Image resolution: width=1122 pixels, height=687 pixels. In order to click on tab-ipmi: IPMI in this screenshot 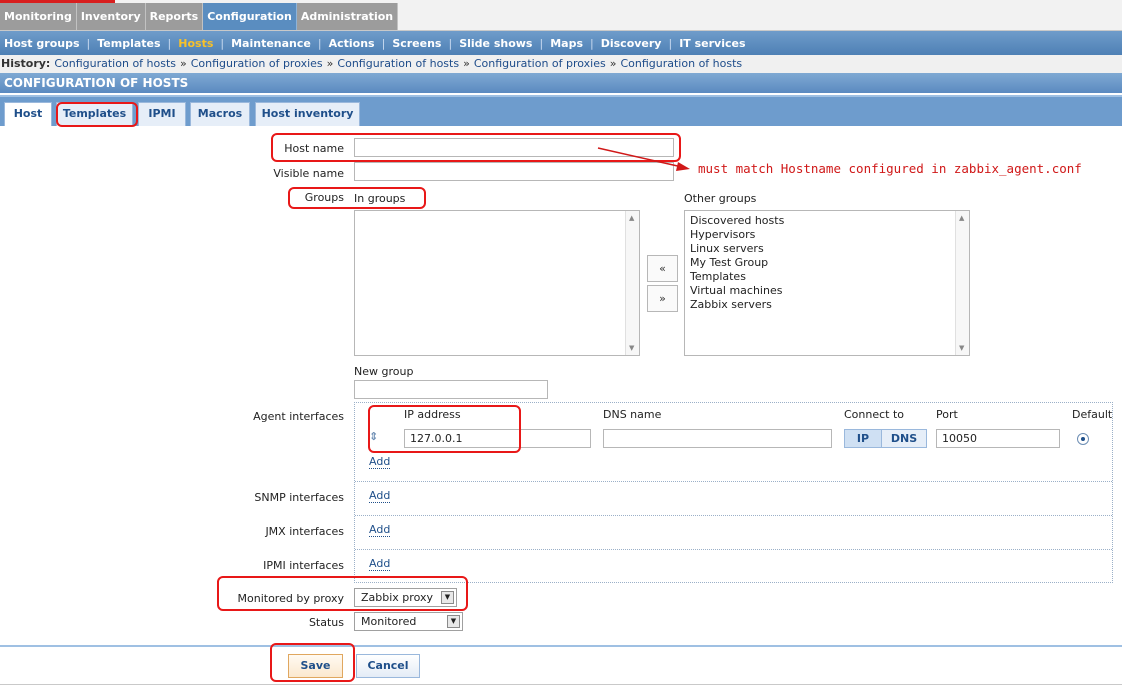, I will do `click(162, 114)`.